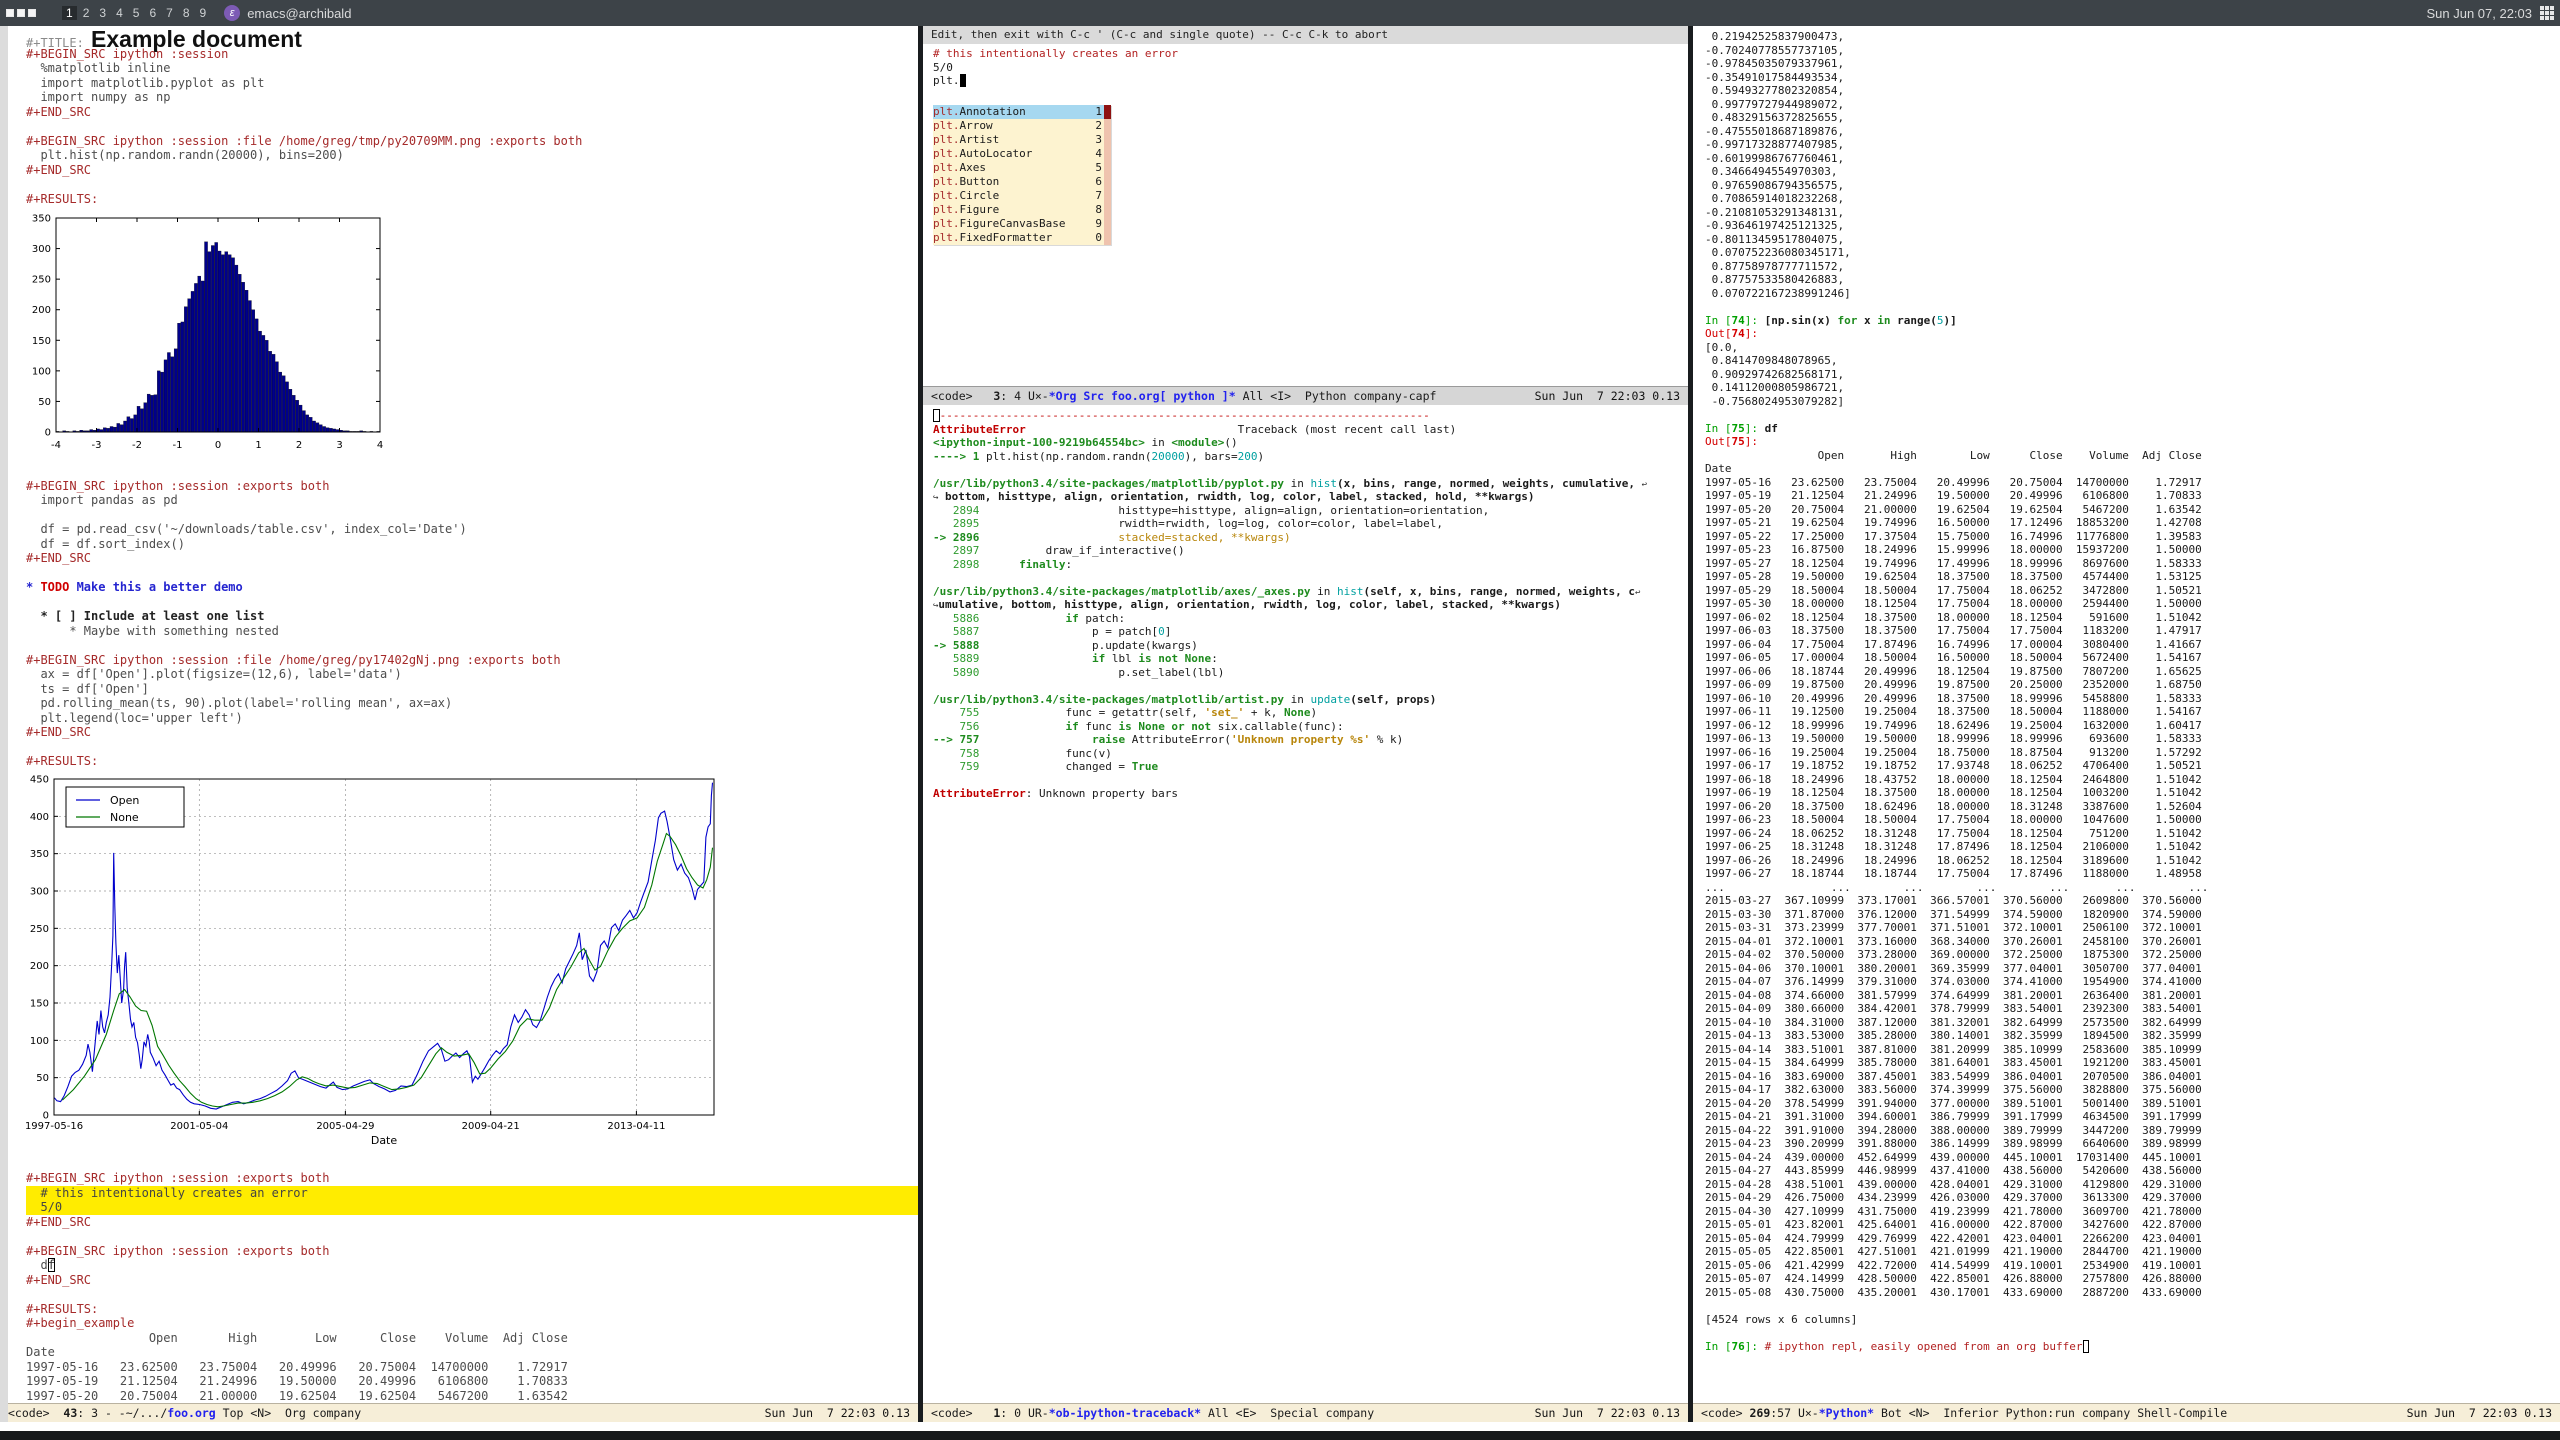  I want to click on completion-item: plt. Axes 5, so click(1022, 168).